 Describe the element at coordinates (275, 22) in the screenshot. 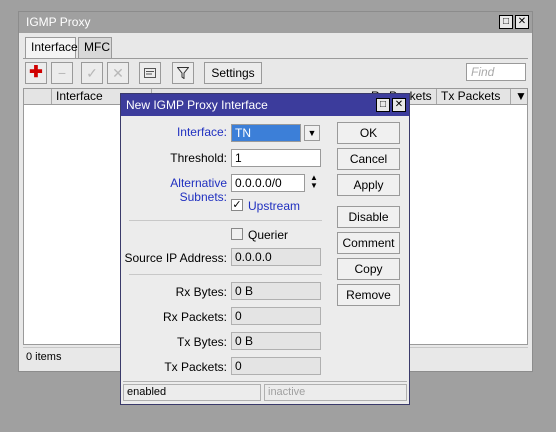

I see `window-titlebar: IGMP Proxy □ ✕` at that location.